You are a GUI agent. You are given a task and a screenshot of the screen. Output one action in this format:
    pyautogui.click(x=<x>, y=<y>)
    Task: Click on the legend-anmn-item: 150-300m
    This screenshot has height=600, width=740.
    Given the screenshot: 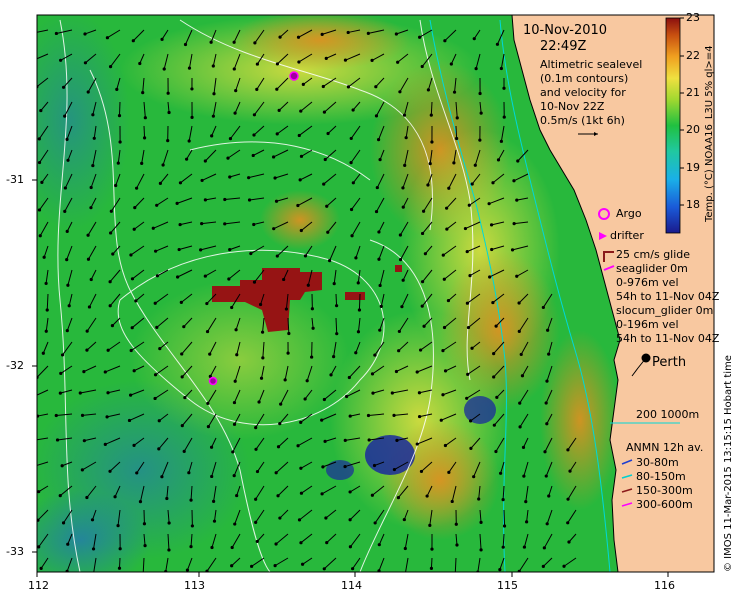 What is the action you would take?
    pyautogui.click(x=664, y=490)
    